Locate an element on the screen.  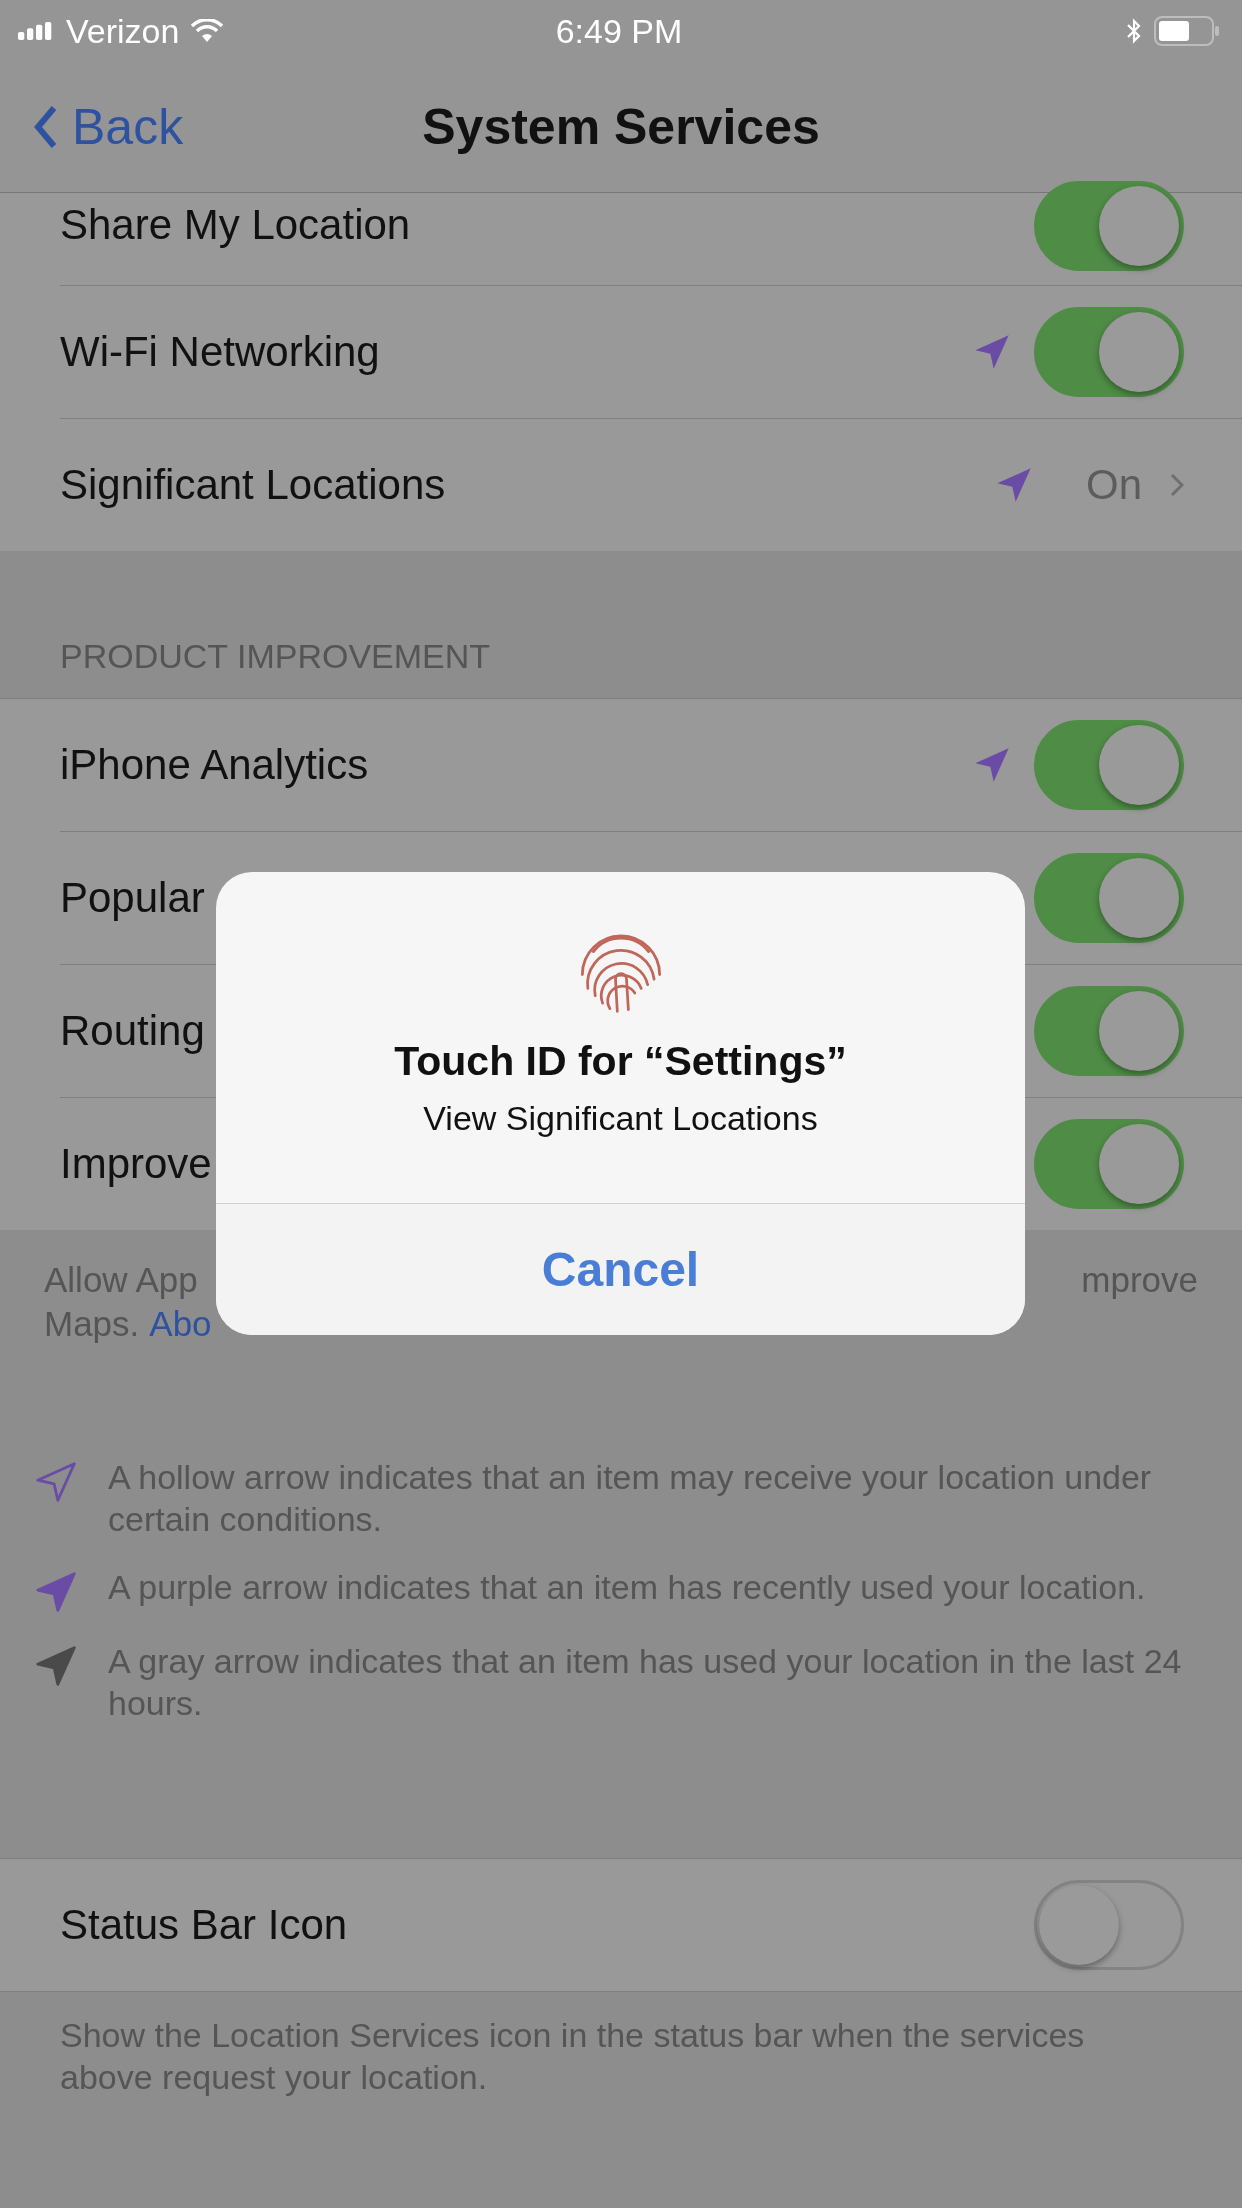
footer-text: Show the Location Services icon in the status bar when the services above request your location. is located at coordinates (572, 2056).